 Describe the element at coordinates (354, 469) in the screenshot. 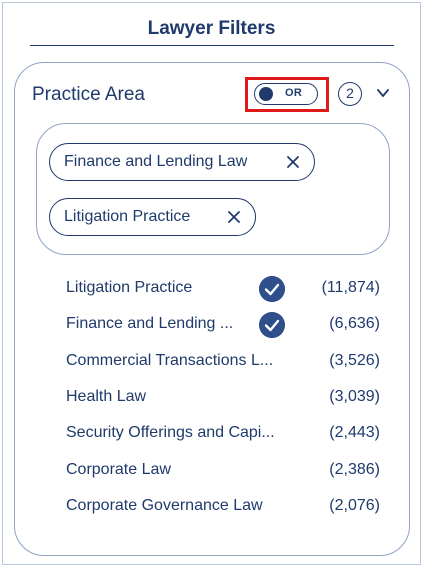

I see `list-item-count: (2,386)` at that location.